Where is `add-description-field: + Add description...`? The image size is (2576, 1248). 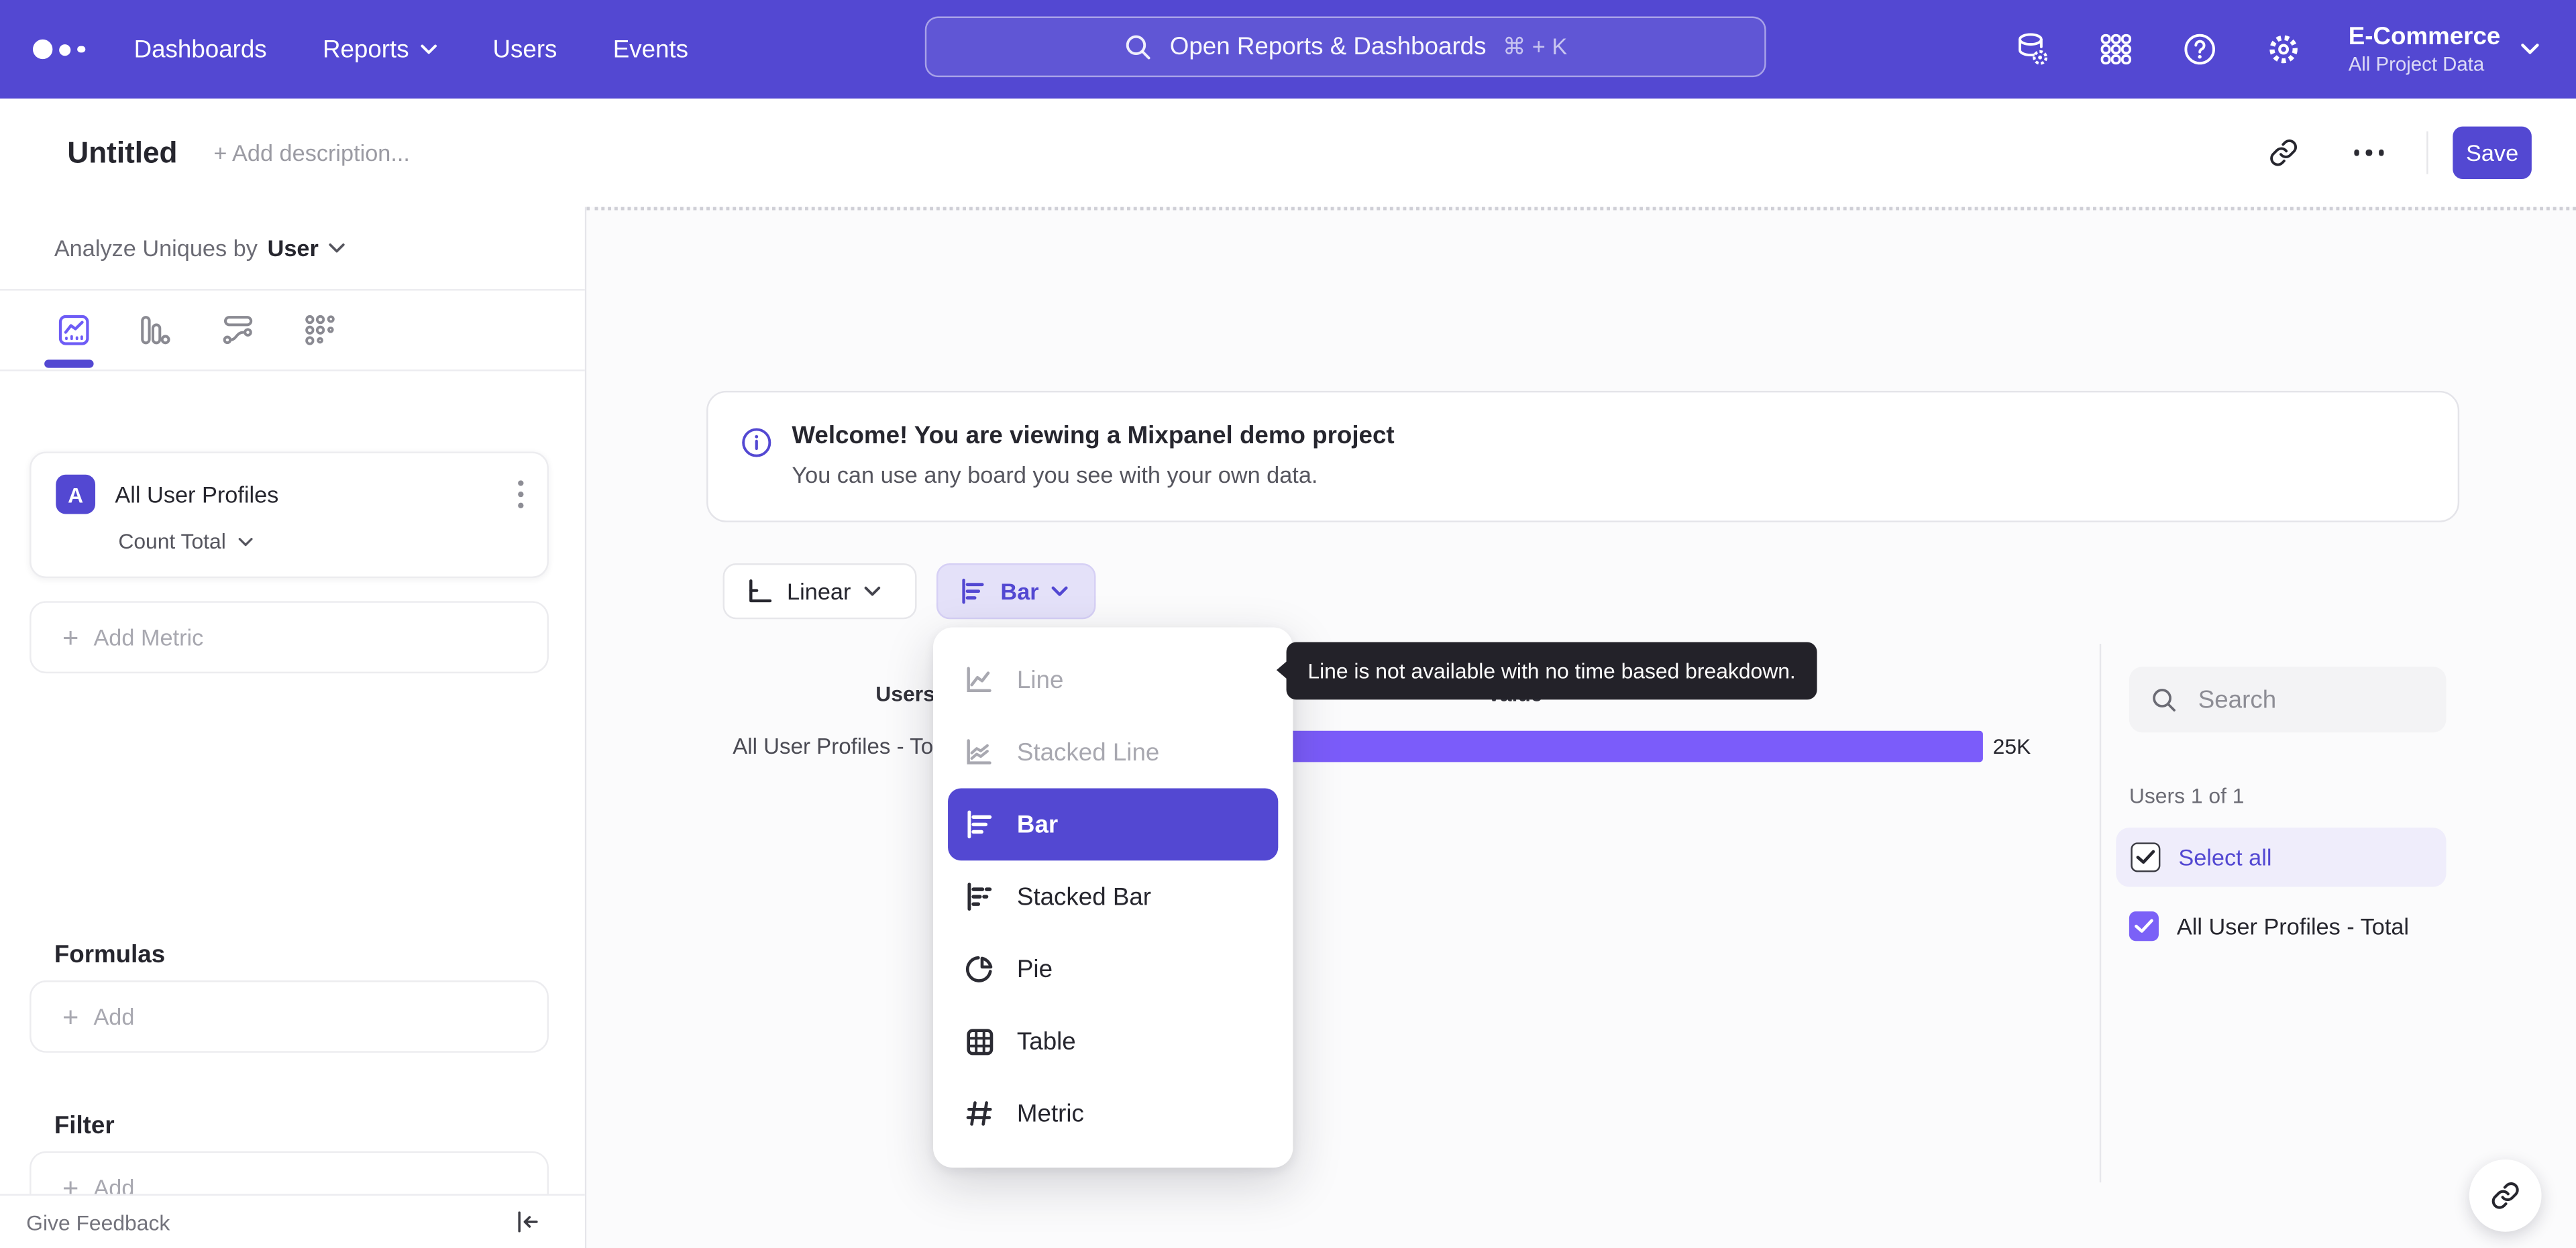 add-description-field: + Add description... is located at coordinates (311, 152).